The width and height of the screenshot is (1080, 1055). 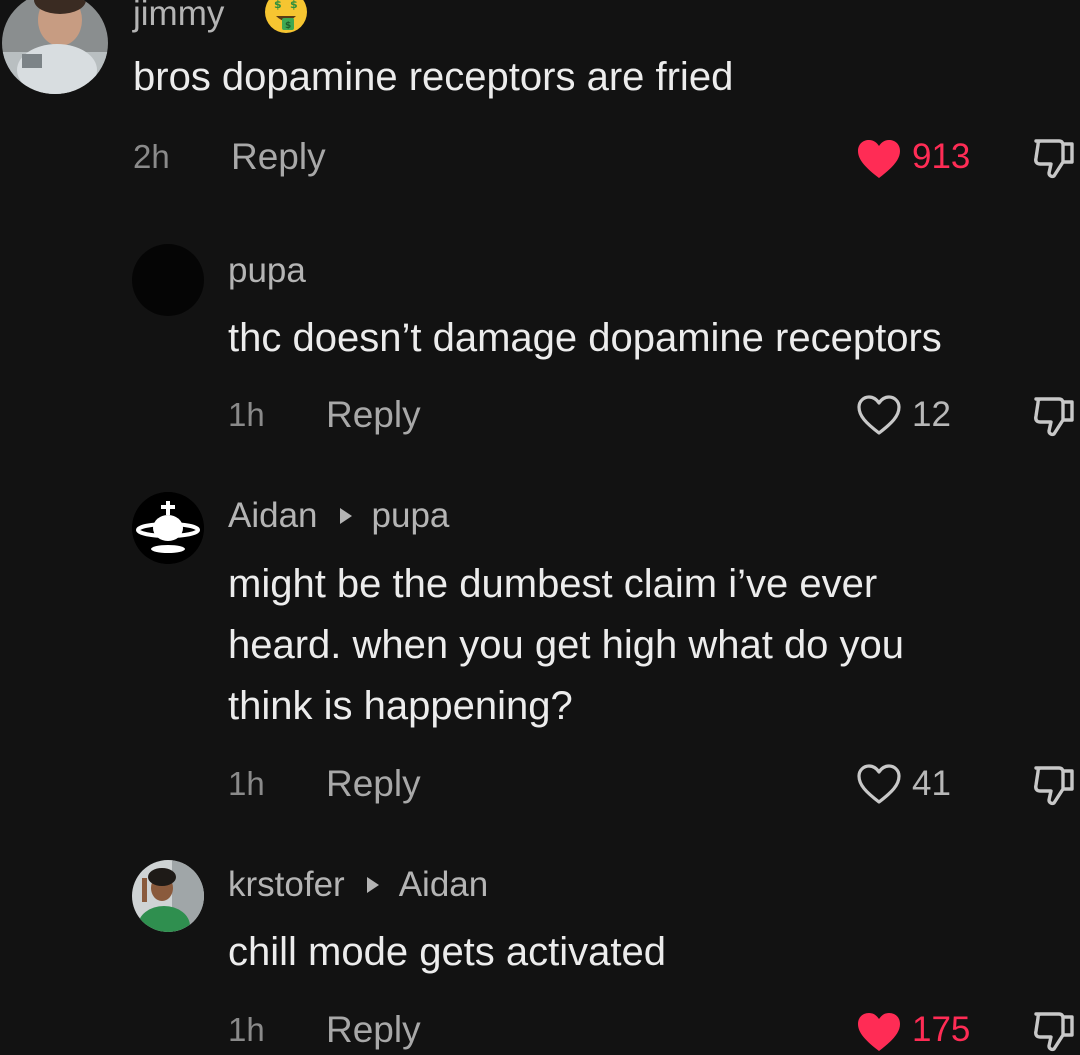 What do you see at coordinates (273, 515) in the screenshot?
I see `username-text: Aidan` at bounding box center [273, 515].